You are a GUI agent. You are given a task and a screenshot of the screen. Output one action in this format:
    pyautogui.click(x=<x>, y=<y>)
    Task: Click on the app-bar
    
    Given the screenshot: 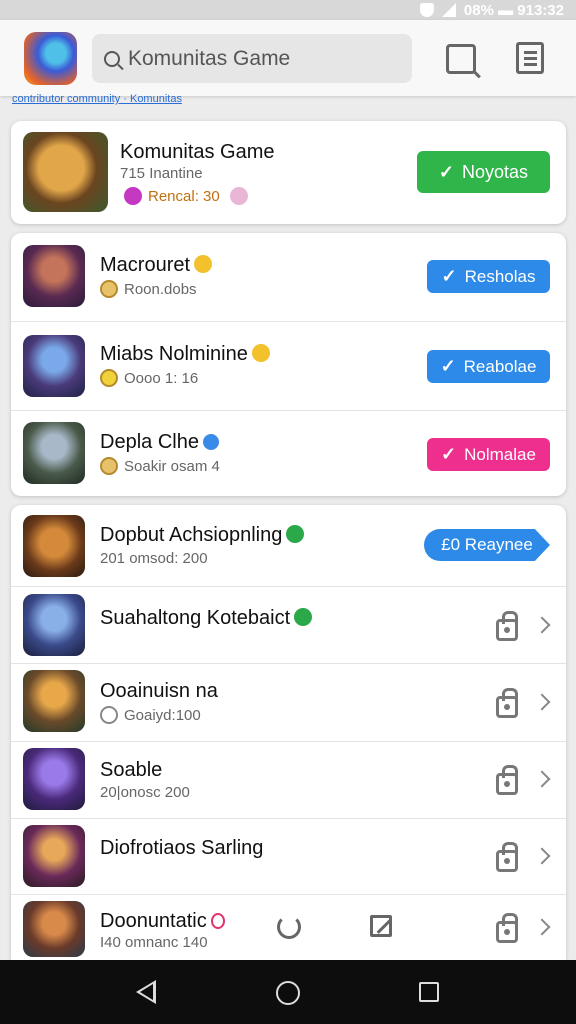 What is the action you would take?
    pyautogui.click(x=288, y=58)
    